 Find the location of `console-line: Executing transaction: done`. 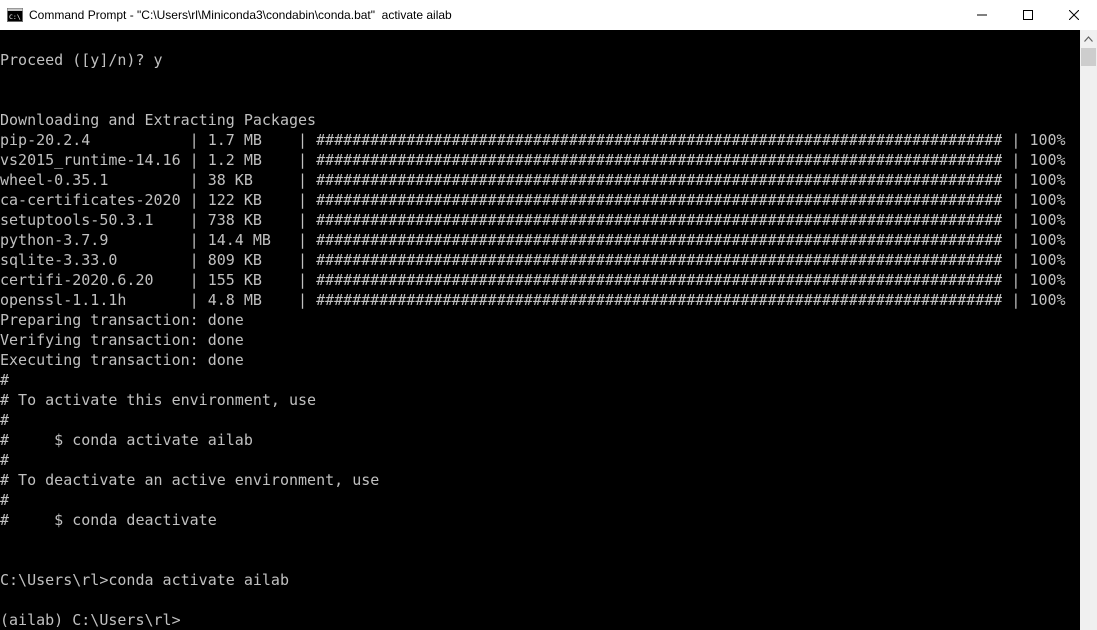

console-line: Executing transaction: done is located at coordinates (122, 360).